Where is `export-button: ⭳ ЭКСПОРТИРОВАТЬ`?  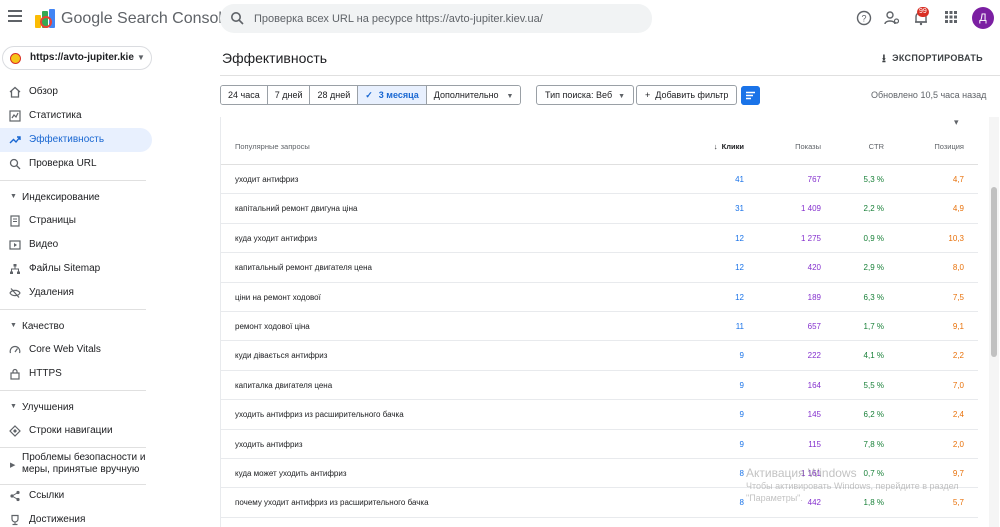
export-button: ⭳ ЭКСПОРТИРОВАТЬ is located at coordinates (932, 59).